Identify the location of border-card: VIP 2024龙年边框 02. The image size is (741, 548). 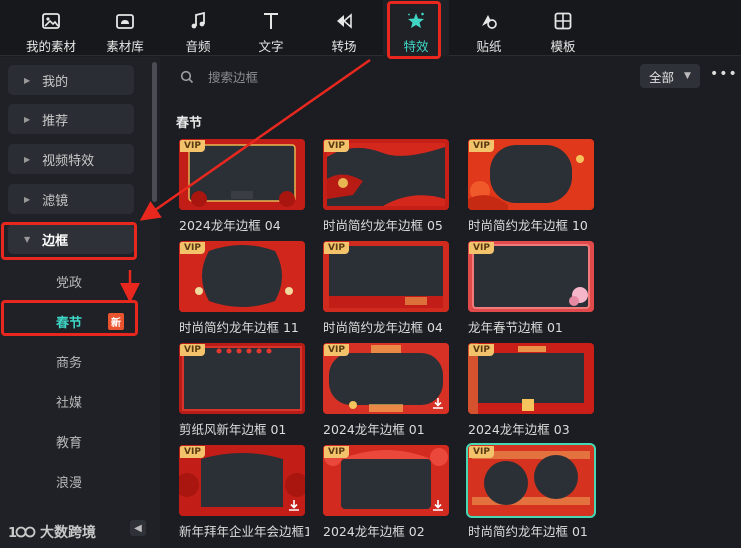
(386, 492).